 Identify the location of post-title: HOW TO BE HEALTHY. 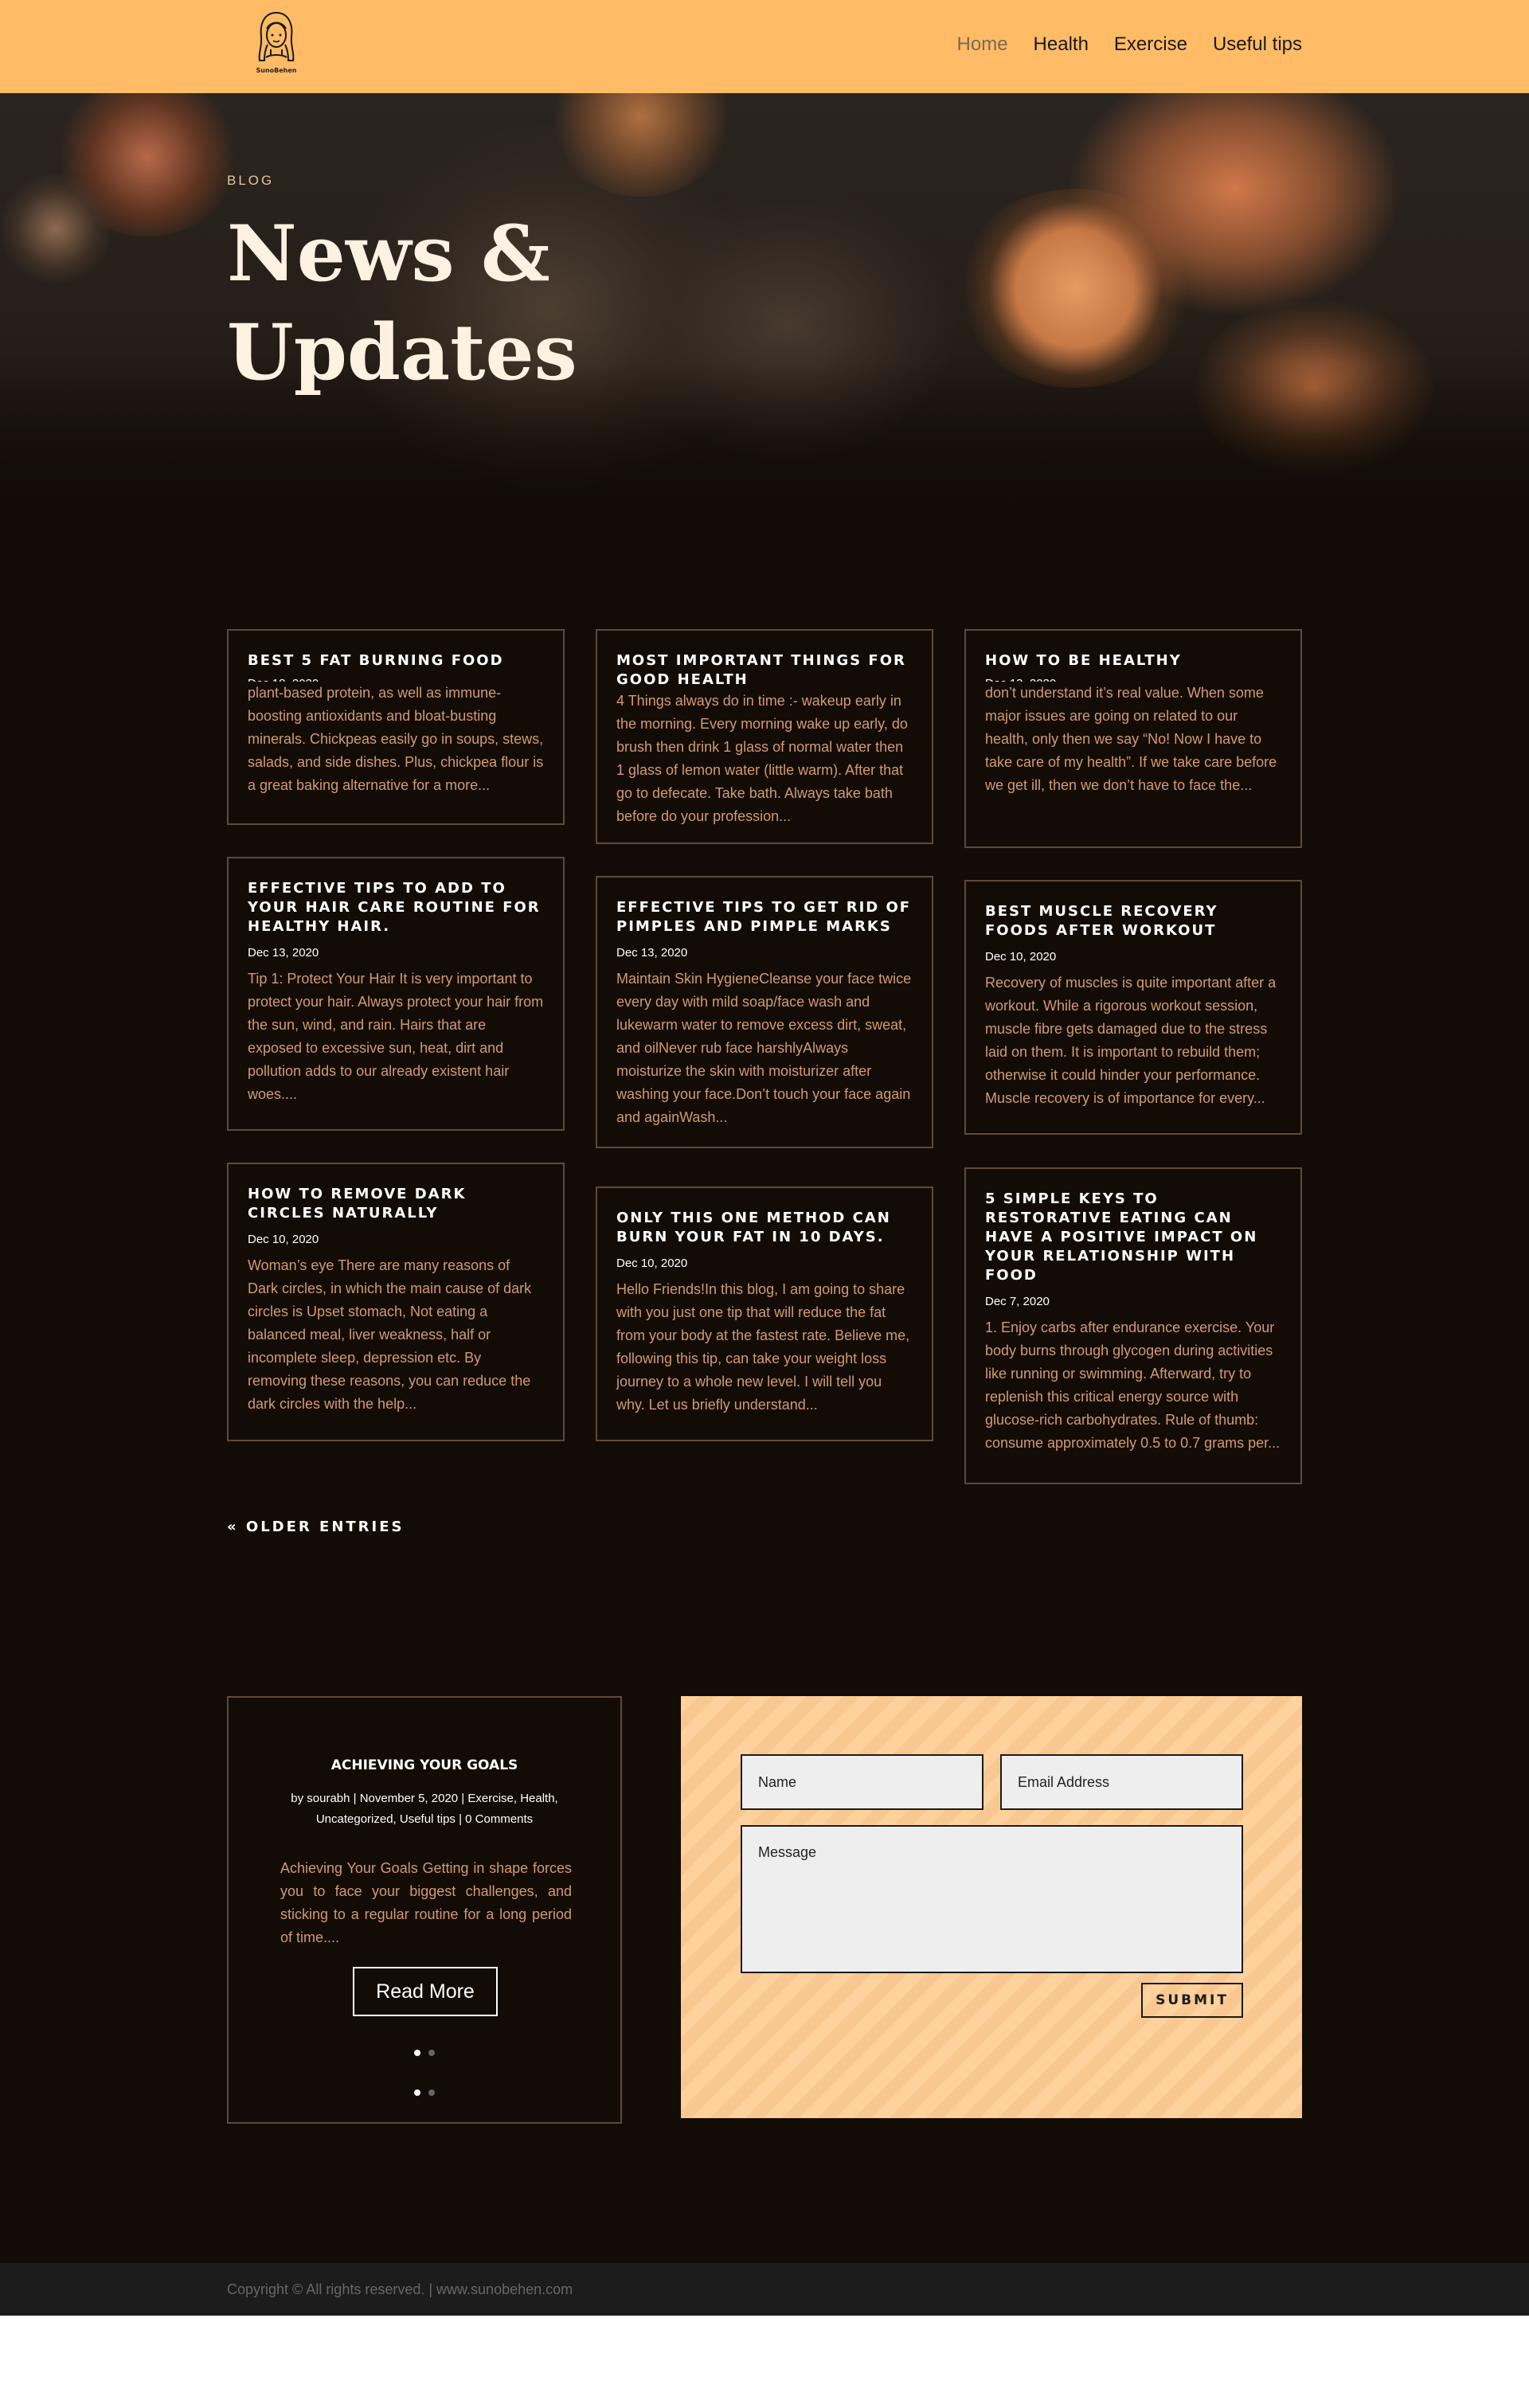
(1133, 660).